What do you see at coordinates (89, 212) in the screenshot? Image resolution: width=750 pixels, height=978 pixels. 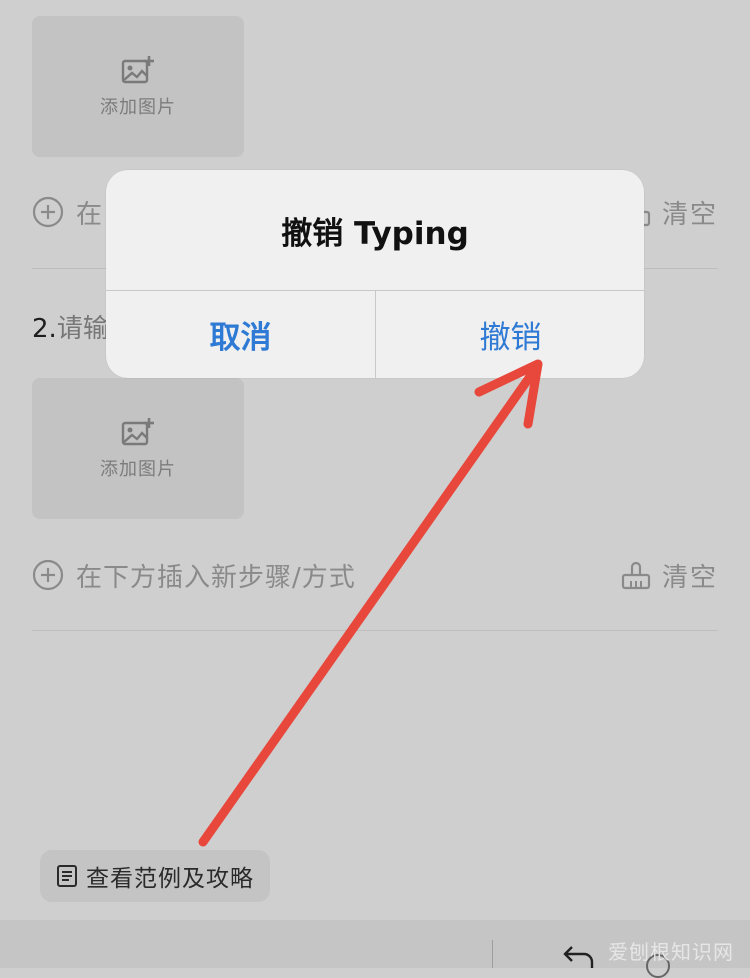 I see `insert-step-link: 在` at bounding box center [89, 212].